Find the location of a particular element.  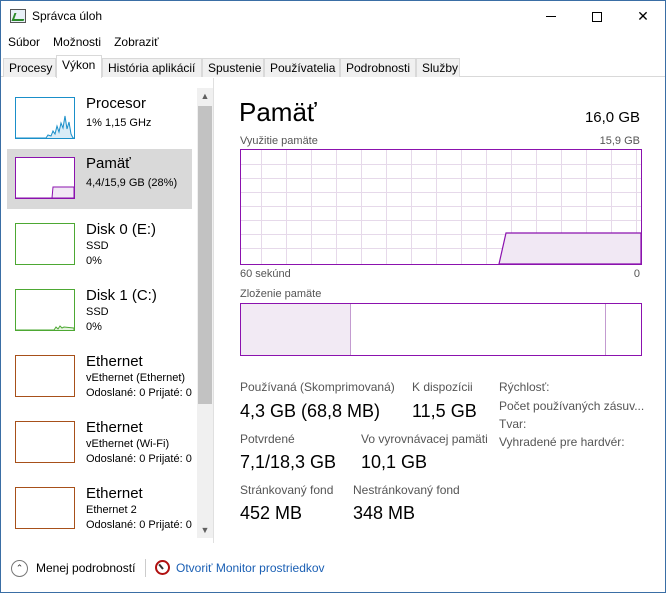

usage-graph-max: 15,9 GB is located at coordinates (619, 141).